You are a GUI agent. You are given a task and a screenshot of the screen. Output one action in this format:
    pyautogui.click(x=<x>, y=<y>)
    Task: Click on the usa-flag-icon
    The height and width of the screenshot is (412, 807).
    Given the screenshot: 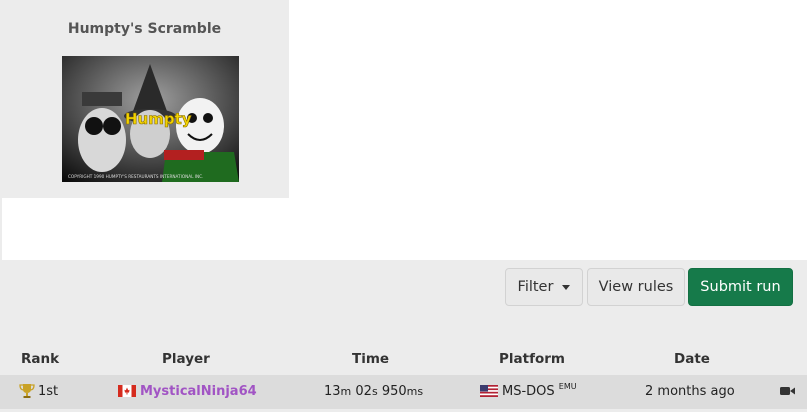 What is the action you would take?
    pyautogui.click(x=489, y=391)
    